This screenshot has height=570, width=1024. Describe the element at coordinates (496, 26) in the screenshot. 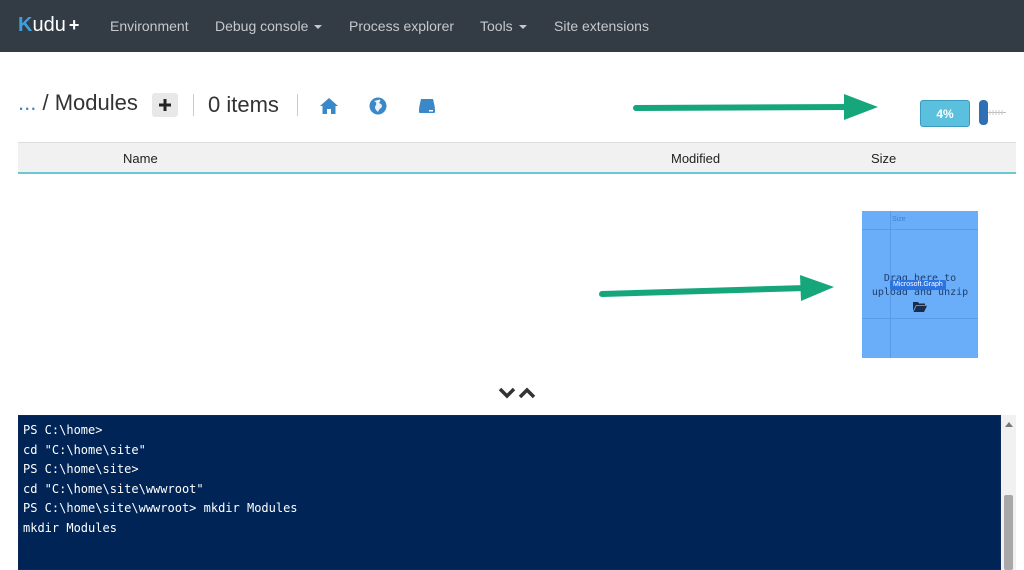

I see `nav-tools-label: Tools` at that location.